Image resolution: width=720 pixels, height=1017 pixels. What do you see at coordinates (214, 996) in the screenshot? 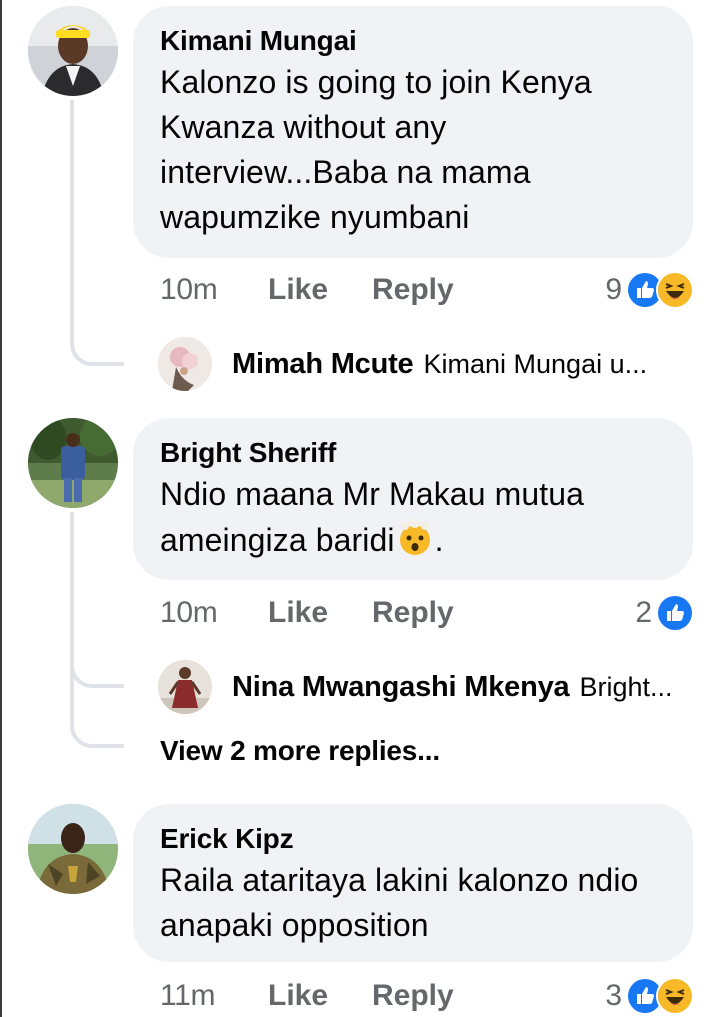
I see `comment-timestamp: 11m` at bounding box center [214, 996].